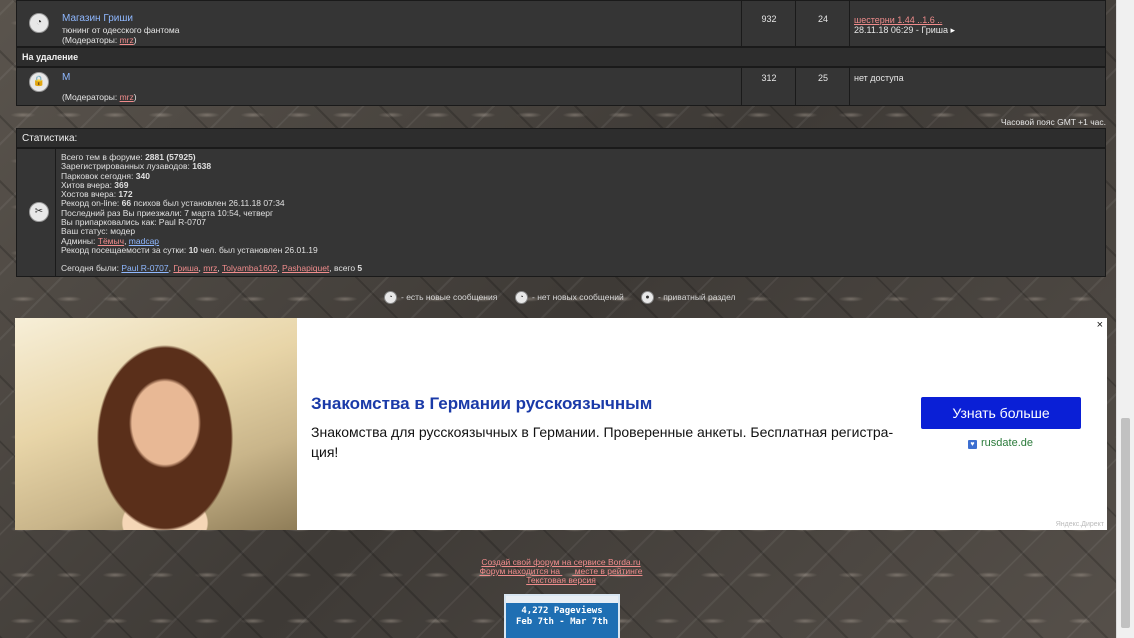 The width and height of the screenshot is (1134, 638). What do you see at coordinates (905, 30) in the screenshot?
I see `last-post-meta: 28.11.18 06:29 - Гриша ▸` at bounding box center [905, 30].